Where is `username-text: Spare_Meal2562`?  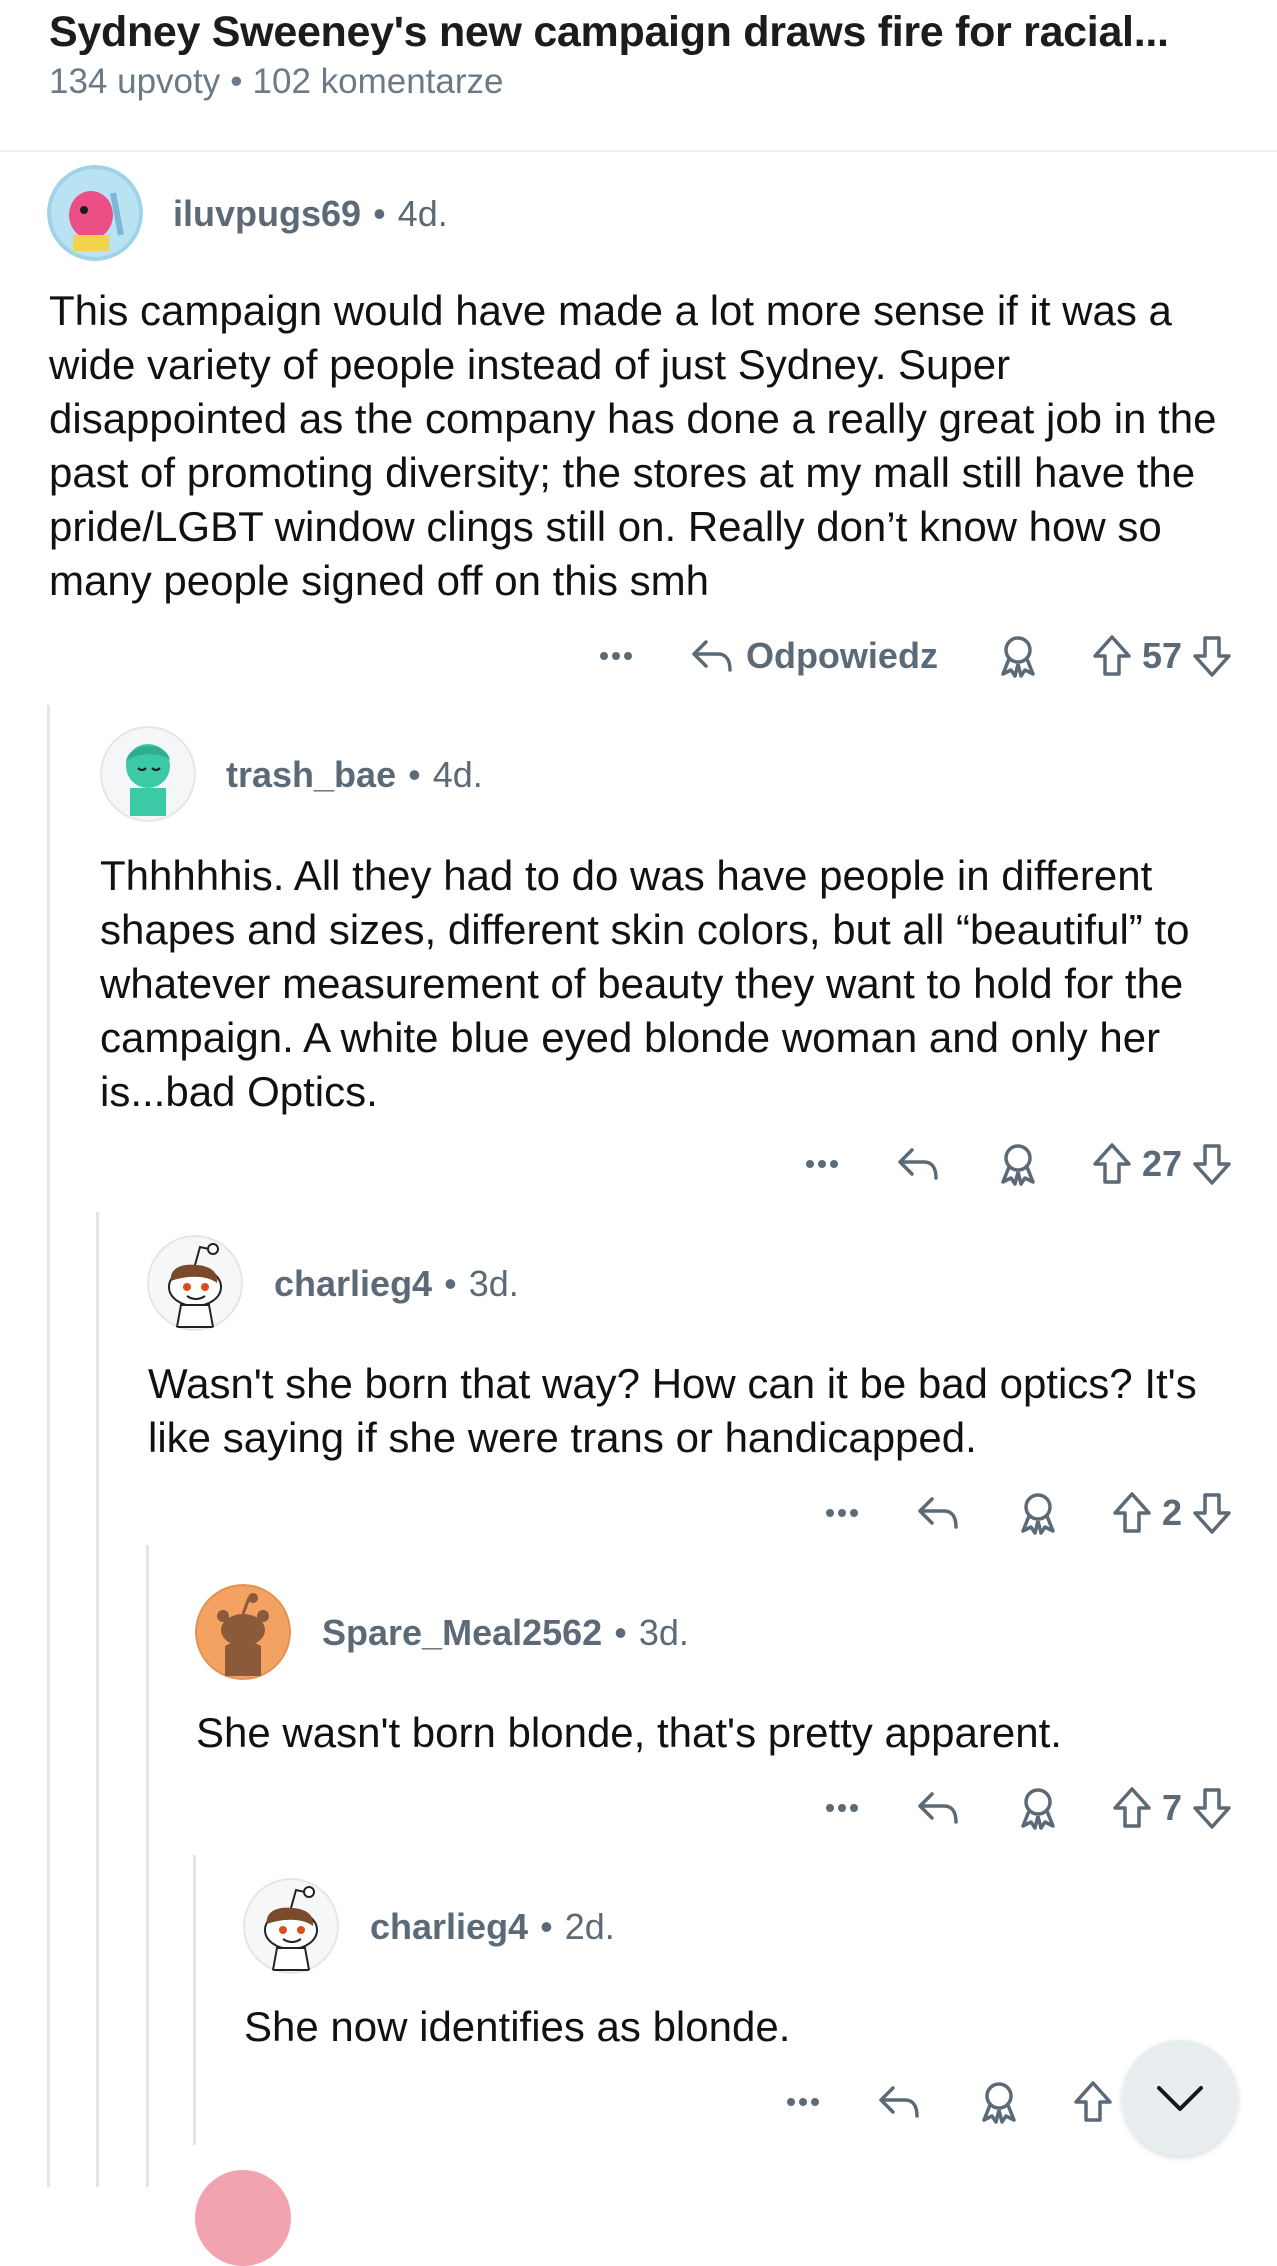
username-text: Spare_Meal2562 is located at coordinates (462, 1632).